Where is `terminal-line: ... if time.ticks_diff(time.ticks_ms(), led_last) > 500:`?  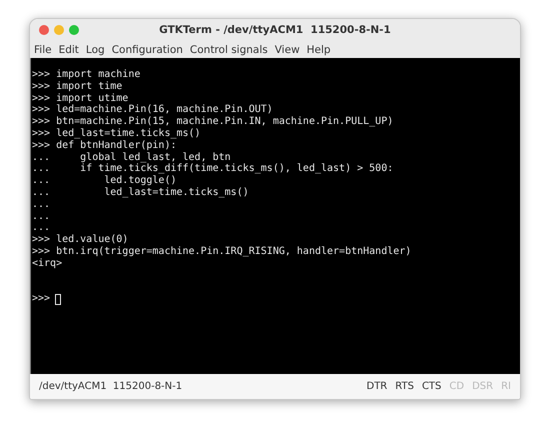
terminal-line: ... if time.ticks_diff(time.ticks_ms(), led_last) > 500: is located at coordinates (213, 169).